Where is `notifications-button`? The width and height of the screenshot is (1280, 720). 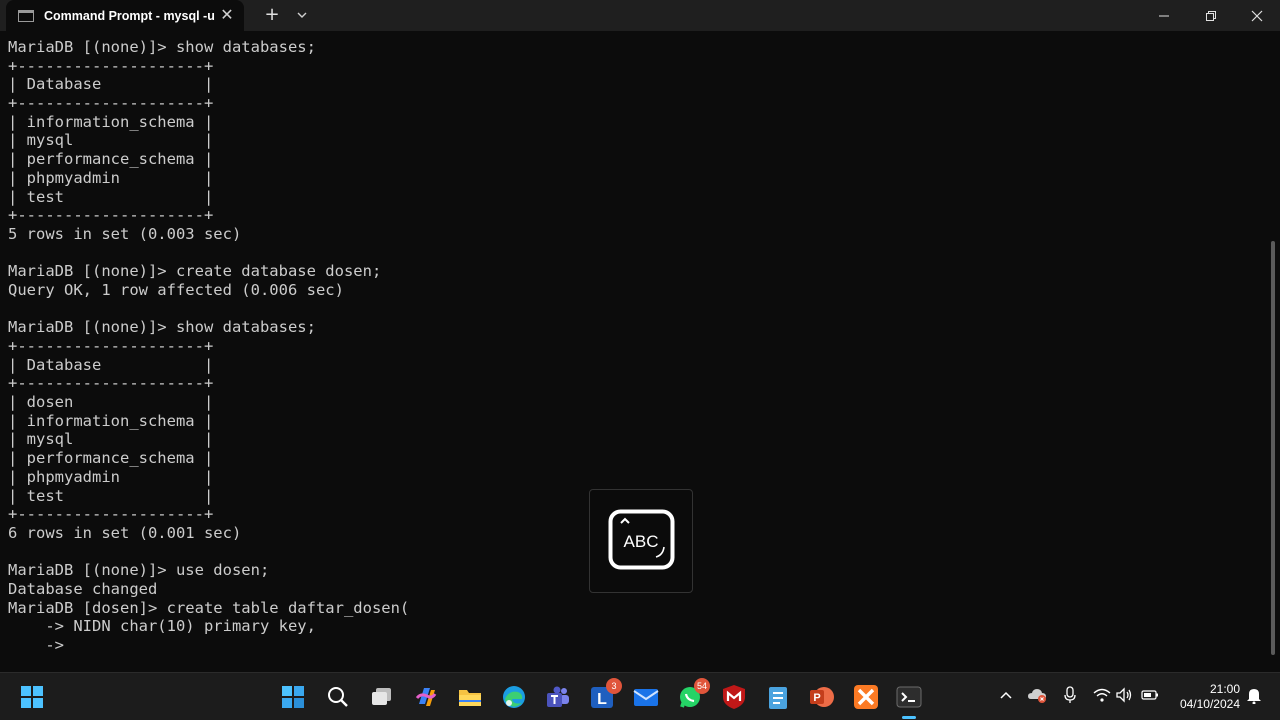
notifications-button is located at coordinates (1254, 695).